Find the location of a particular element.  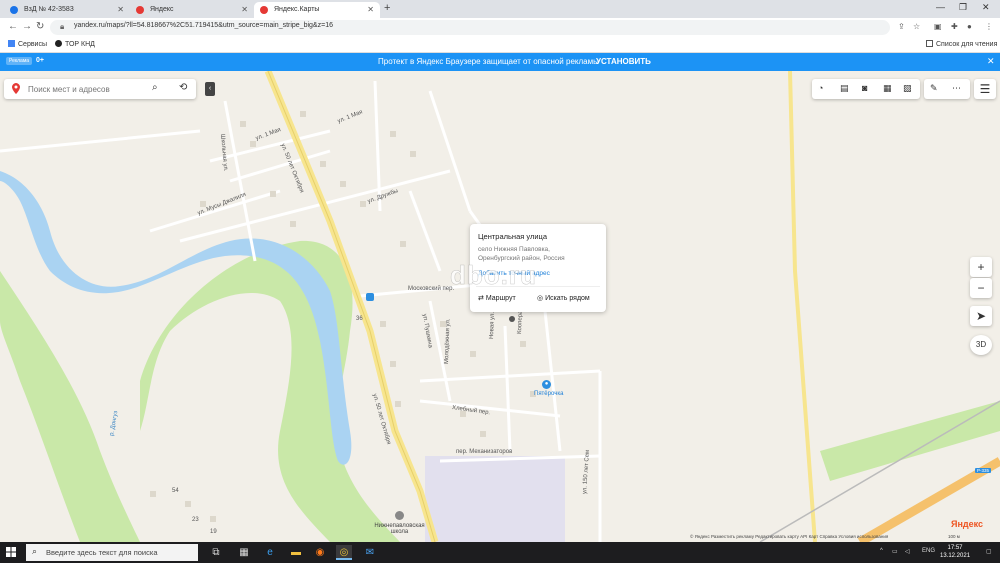

traffic-icon: ◔ is located at coordinates (820, 88).